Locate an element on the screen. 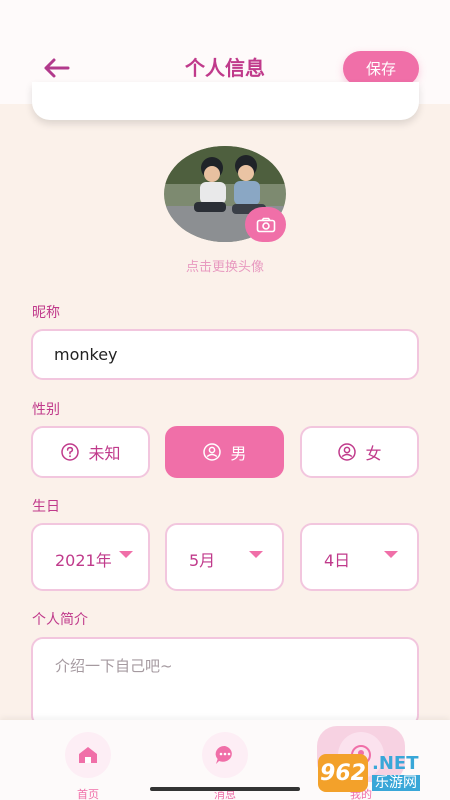 Image resolution: width=450 pixels, height=800 pixels. month-value: 5月 is located at coordinates (202, 560).